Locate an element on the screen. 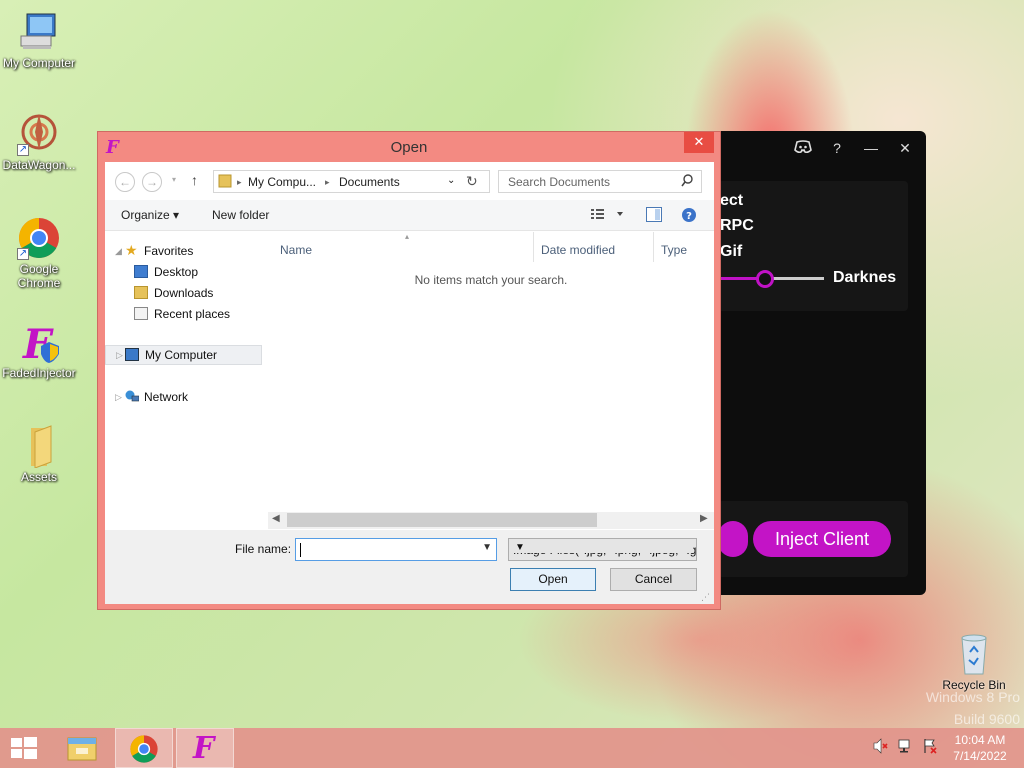 This screenshot has width=1024, height=768. windows-logo-icon is located at coordinates (24, 748).